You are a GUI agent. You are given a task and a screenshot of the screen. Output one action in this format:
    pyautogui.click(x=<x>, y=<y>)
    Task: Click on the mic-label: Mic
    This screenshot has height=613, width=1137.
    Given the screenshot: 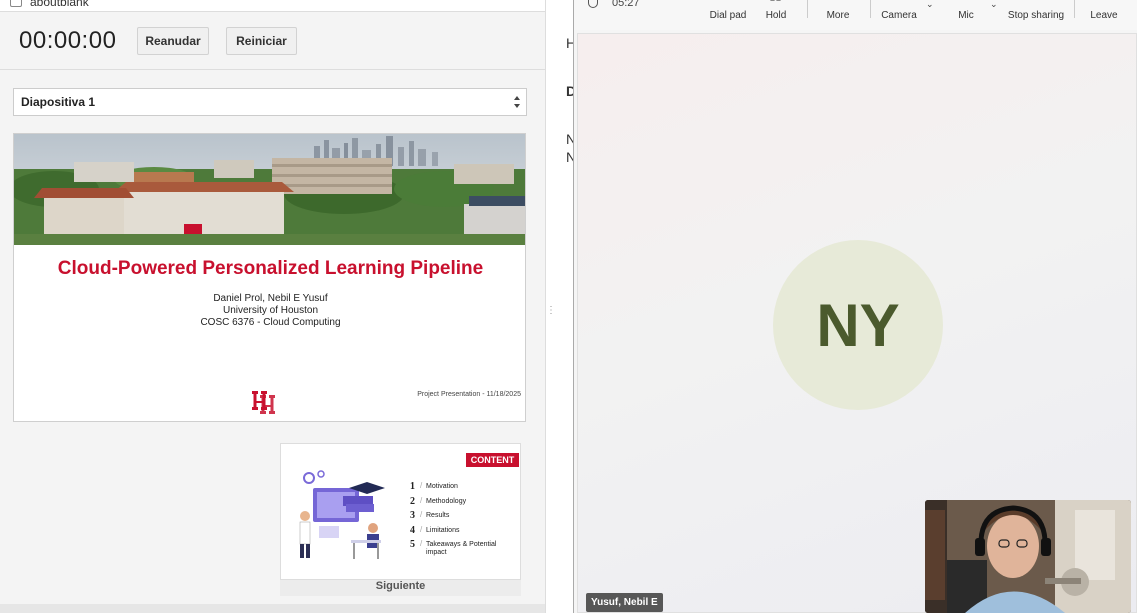 What is the action you would take?
    pyautogui.click(x=966, y=15)
    